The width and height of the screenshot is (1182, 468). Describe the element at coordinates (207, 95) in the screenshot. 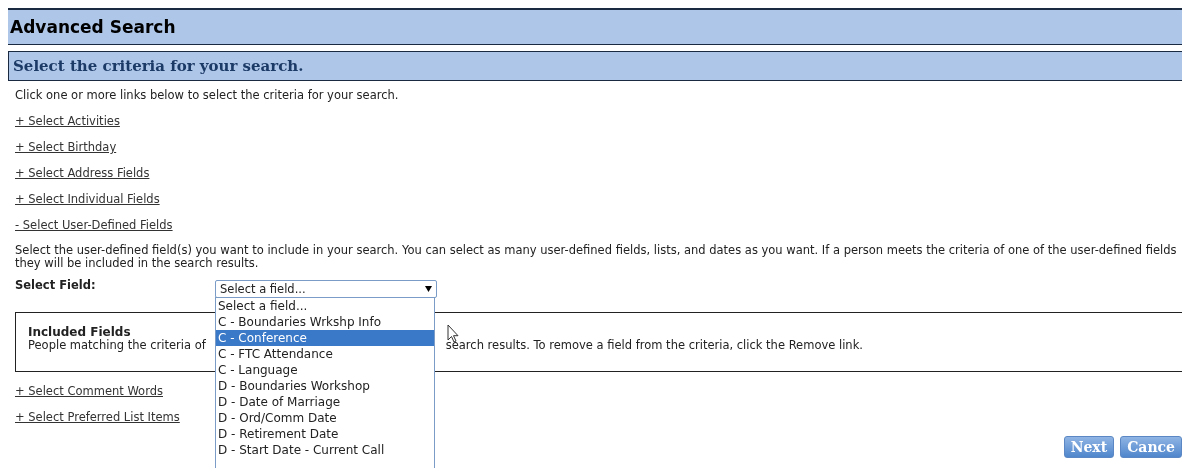

I see `instructions-text: Click one or more links below to select the criteria for your search.` at that location.